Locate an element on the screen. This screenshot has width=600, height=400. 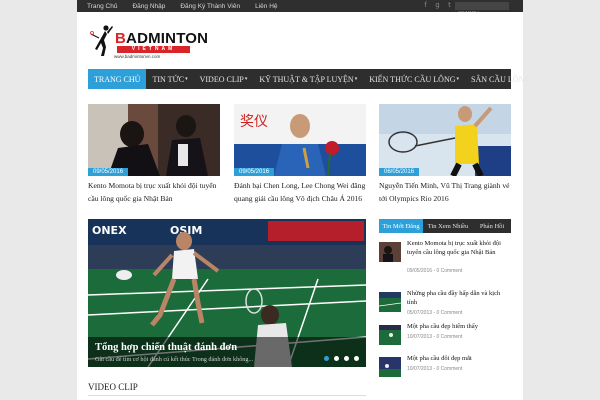
news-card-image: 06/05/2016 is located at coordinates (445, 140).